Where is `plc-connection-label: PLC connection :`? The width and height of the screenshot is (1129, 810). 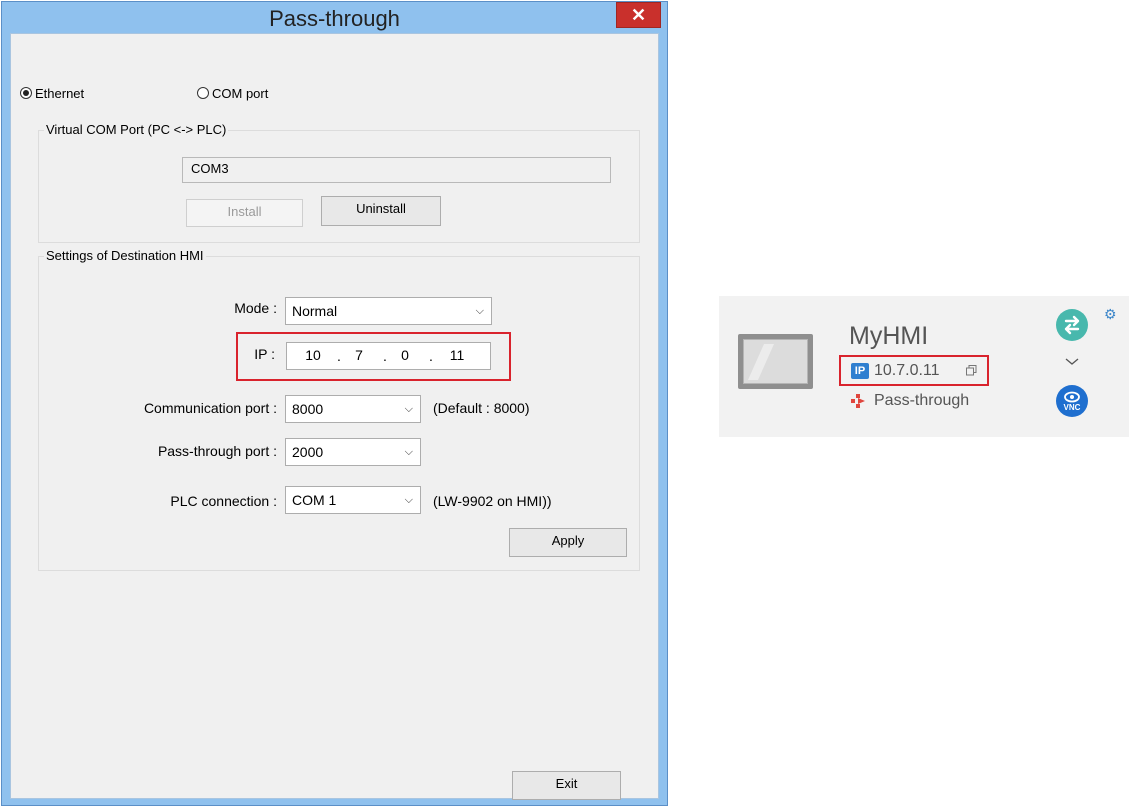 plc-connection-label: PLC connection : is located at coordinates (223, 501).